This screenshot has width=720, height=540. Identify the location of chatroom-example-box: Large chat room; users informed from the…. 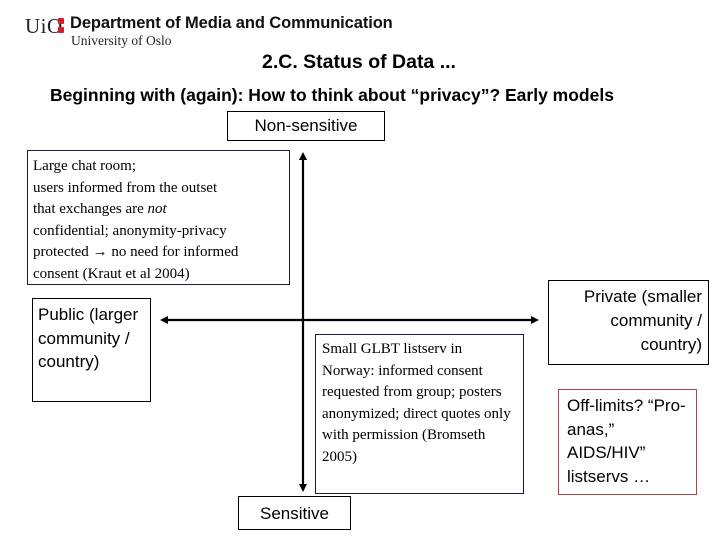
(158, 217).